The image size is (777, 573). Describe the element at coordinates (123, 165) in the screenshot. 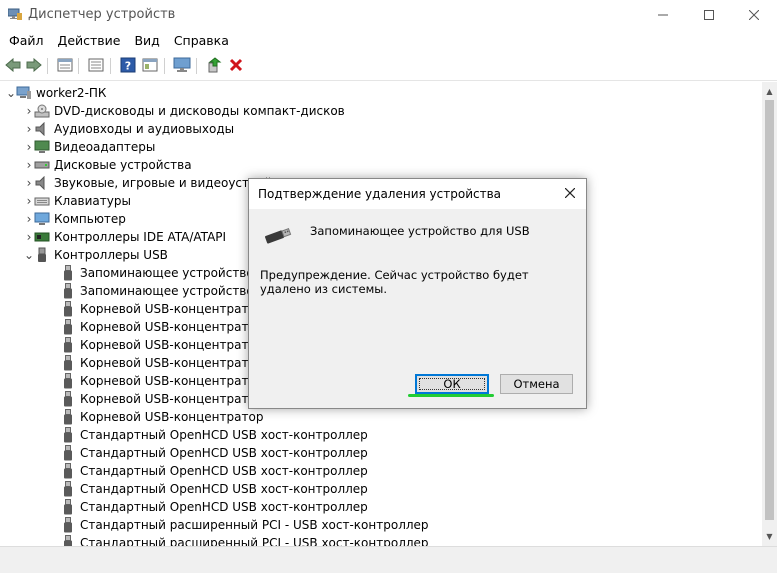

I see `tree-category-label: Дисковые устройства` at that location.